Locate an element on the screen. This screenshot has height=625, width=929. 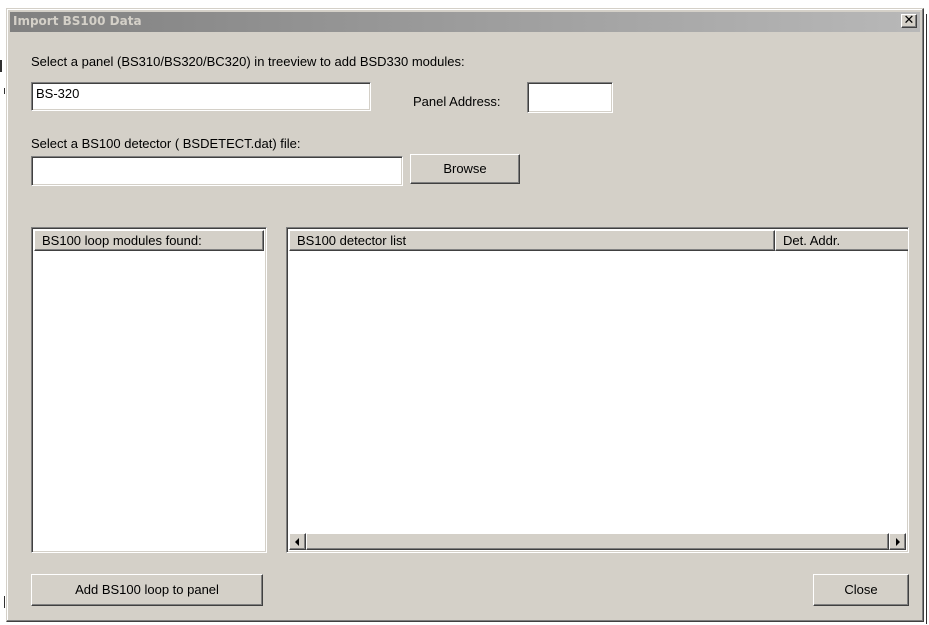
loop-modules-header: BS100 loop modules found: is located at coordinates (149, 240).